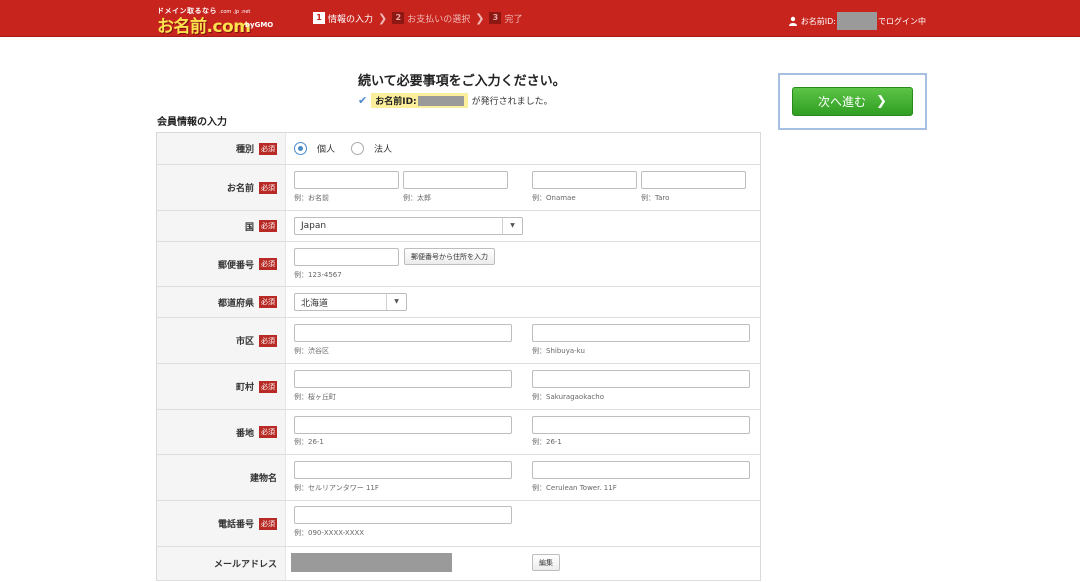  I want to click on step-3: 3 完了, so click(505, 18).